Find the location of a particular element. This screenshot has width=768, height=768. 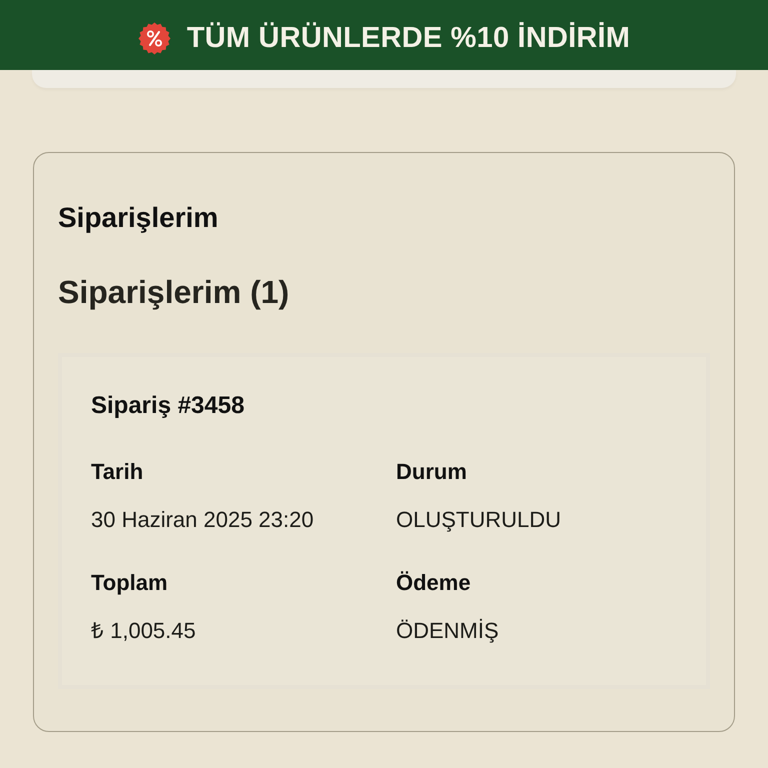

field-label: Ödeme is located at coordinates (433, 583).